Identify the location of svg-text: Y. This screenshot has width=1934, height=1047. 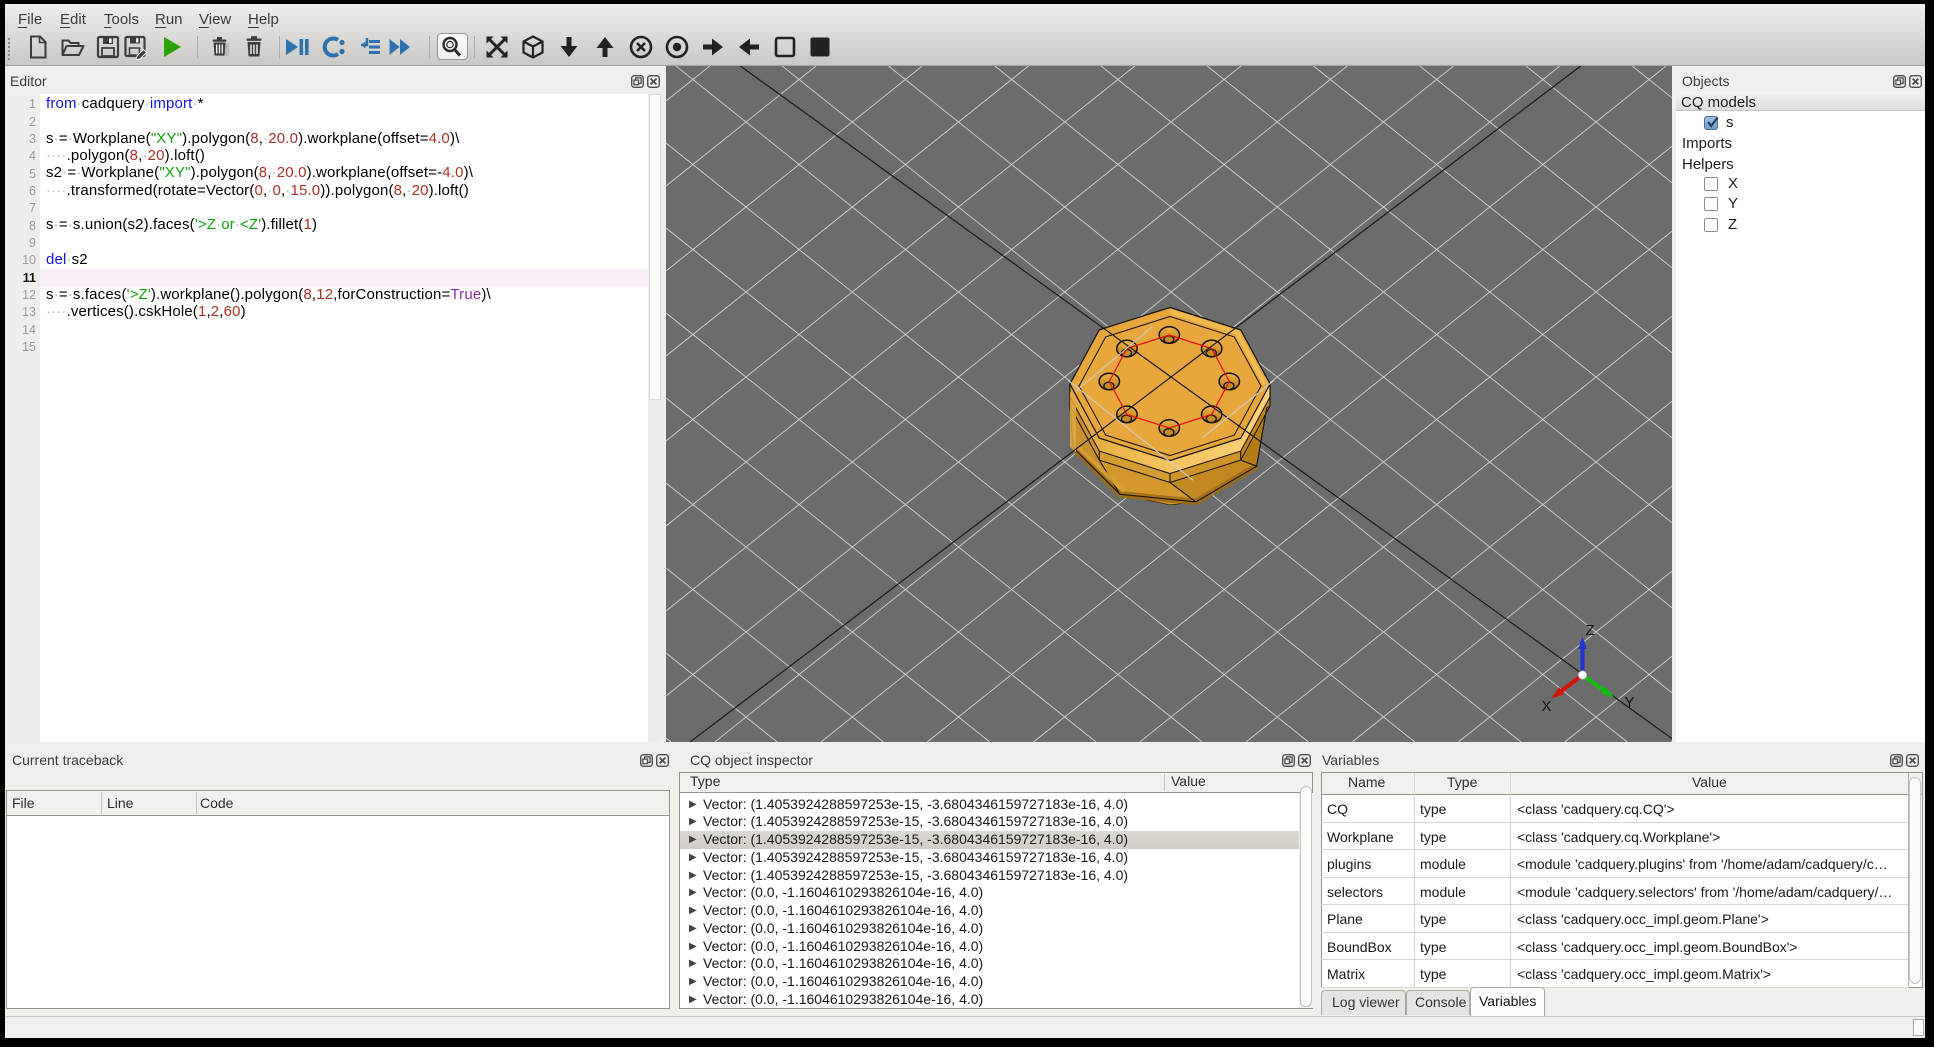
(1630, 702).